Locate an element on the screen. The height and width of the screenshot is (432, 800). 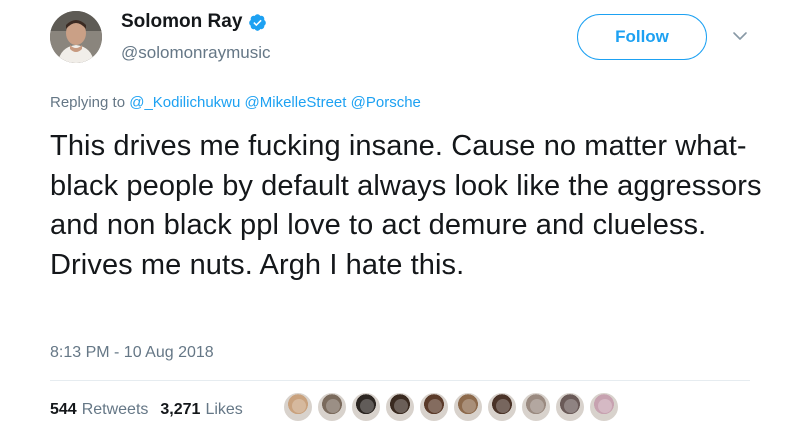
liker-avatars is located at coordinates (452, 407).